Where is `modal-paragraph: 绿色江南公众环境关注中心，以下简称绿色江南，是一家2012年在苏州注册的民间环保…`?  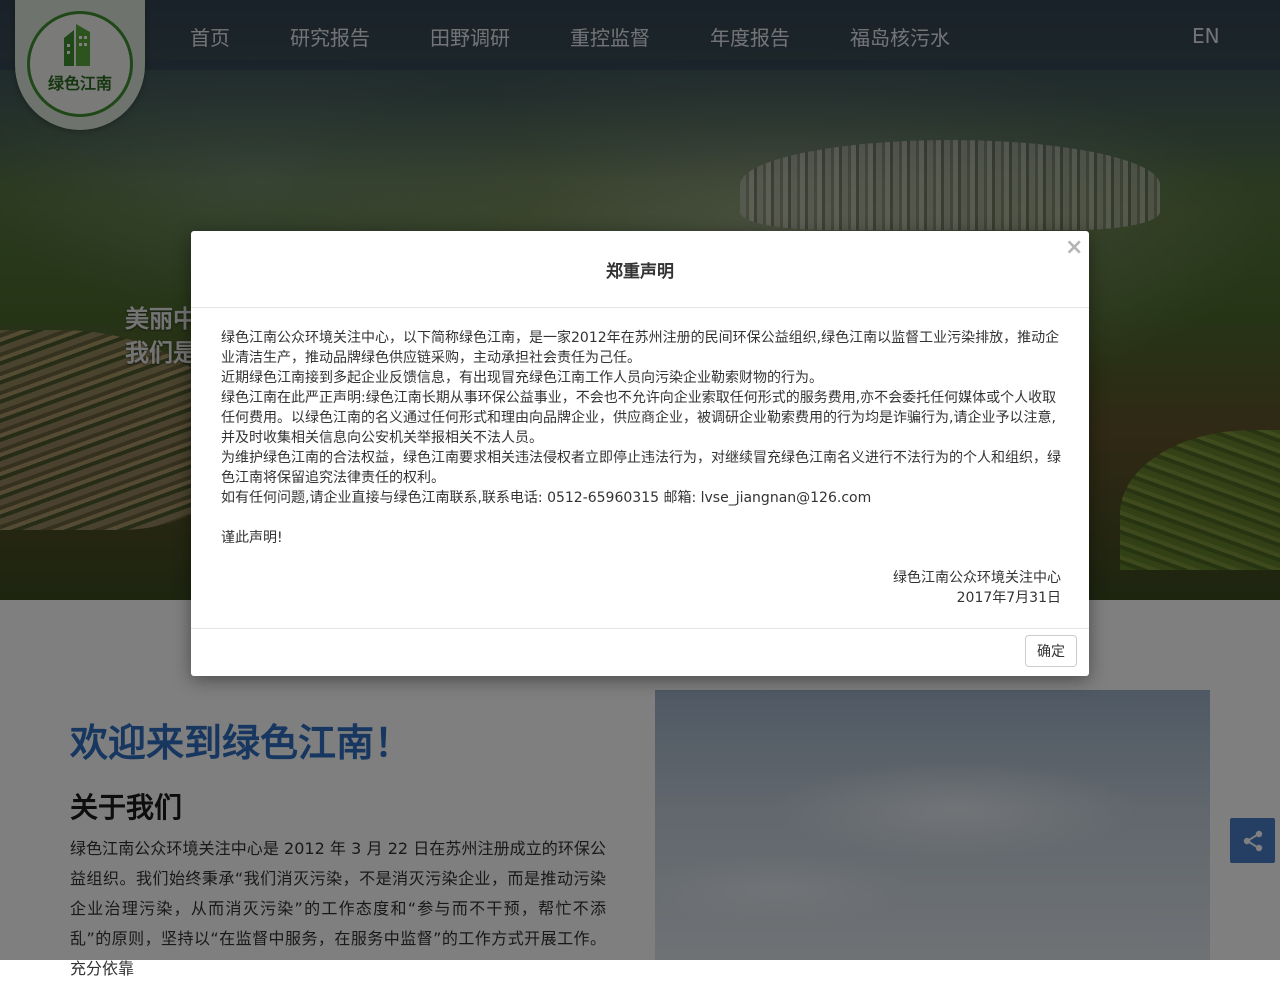 modal-paragraph: 绿色江南公众环境关注中心，以下简称绿色江南，是一家2012年在苏州注册的民间环保… is located at coordinates (640, 348).